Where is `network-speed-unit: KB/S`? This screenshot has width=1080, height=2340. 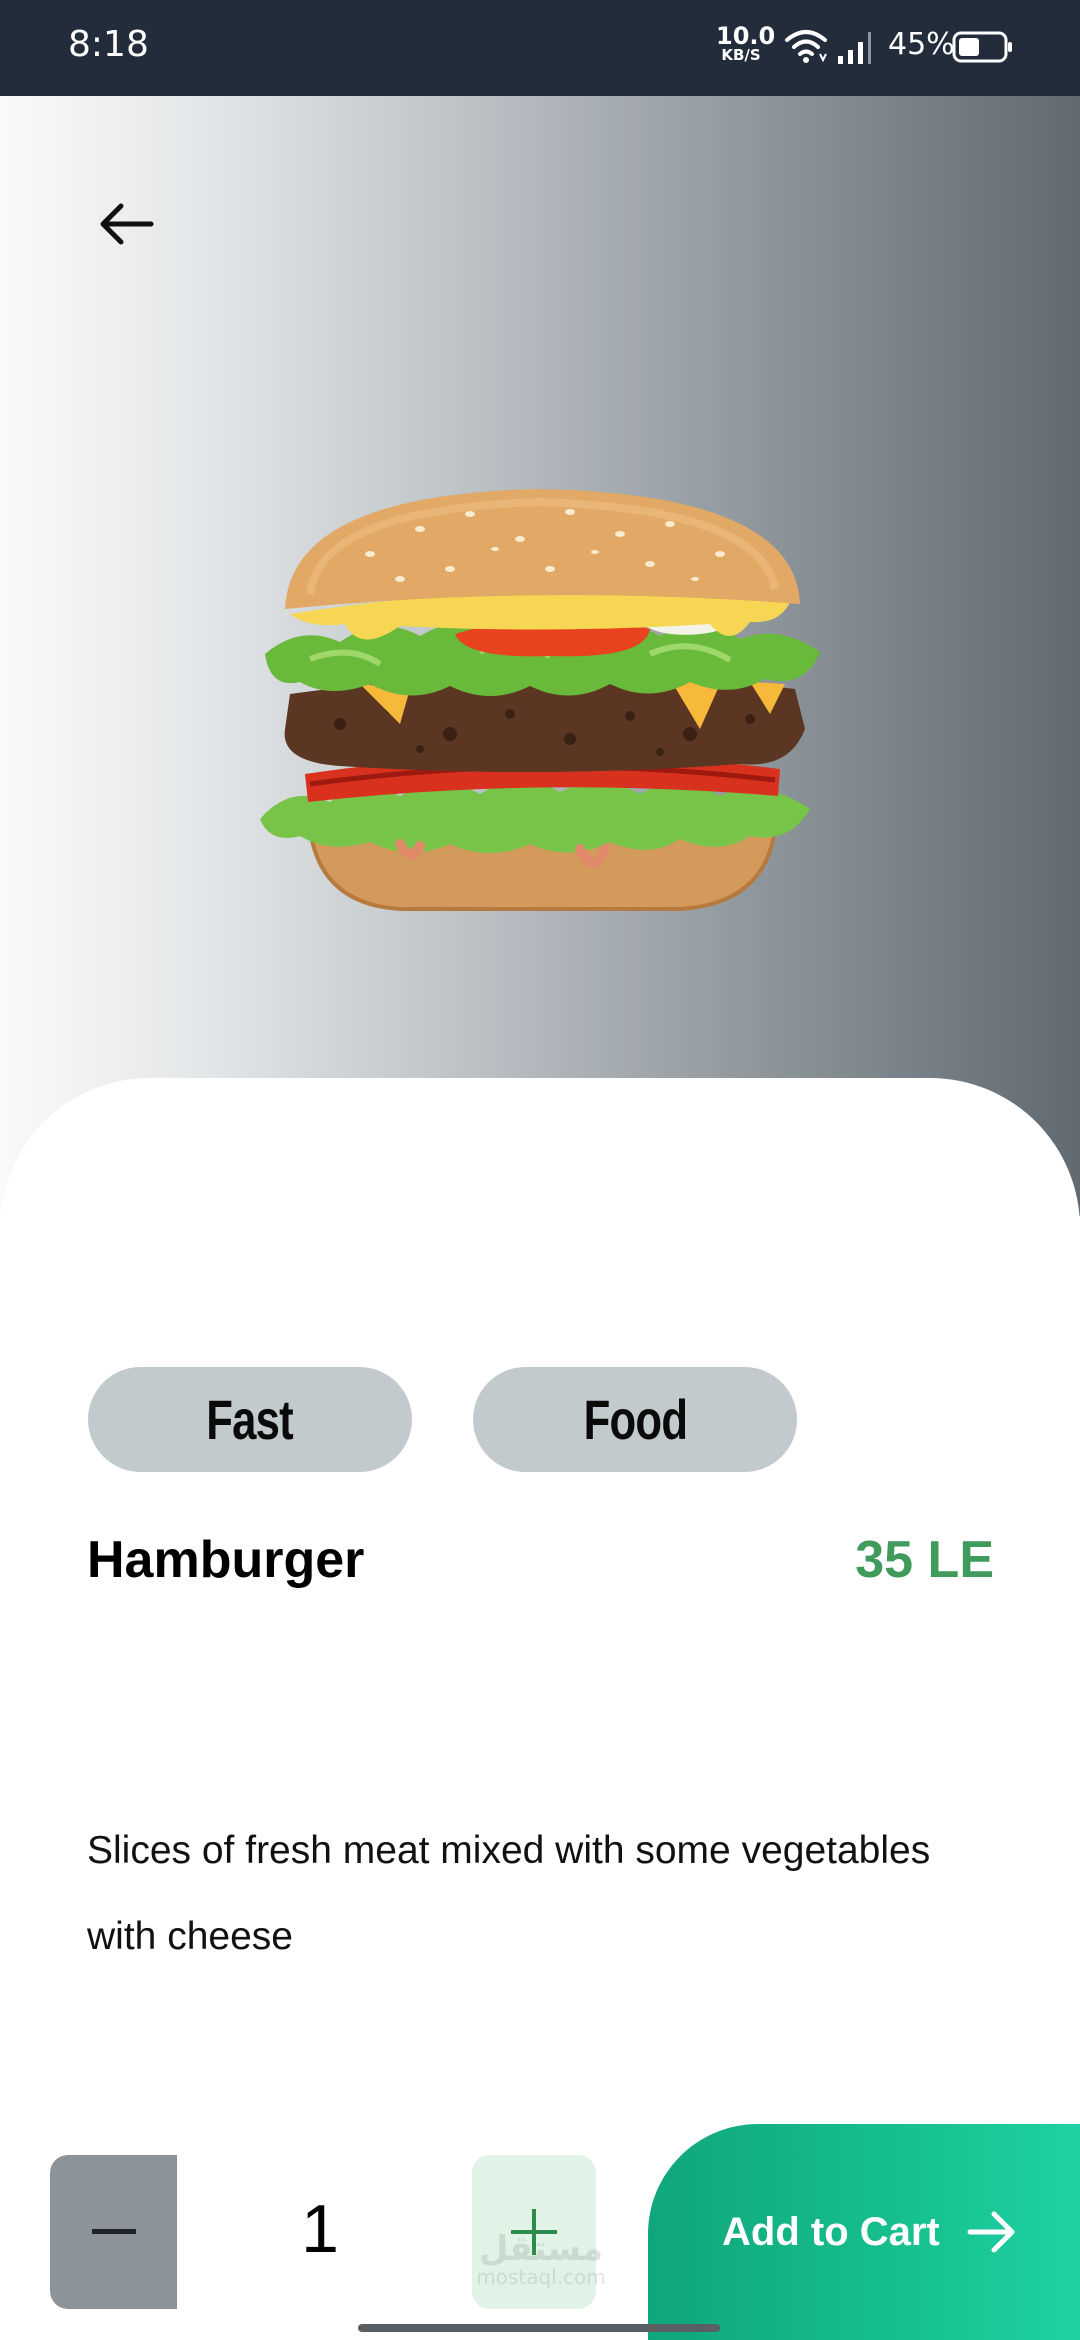
network-speed-unit: KB/S is located at coordinates (741, 55).